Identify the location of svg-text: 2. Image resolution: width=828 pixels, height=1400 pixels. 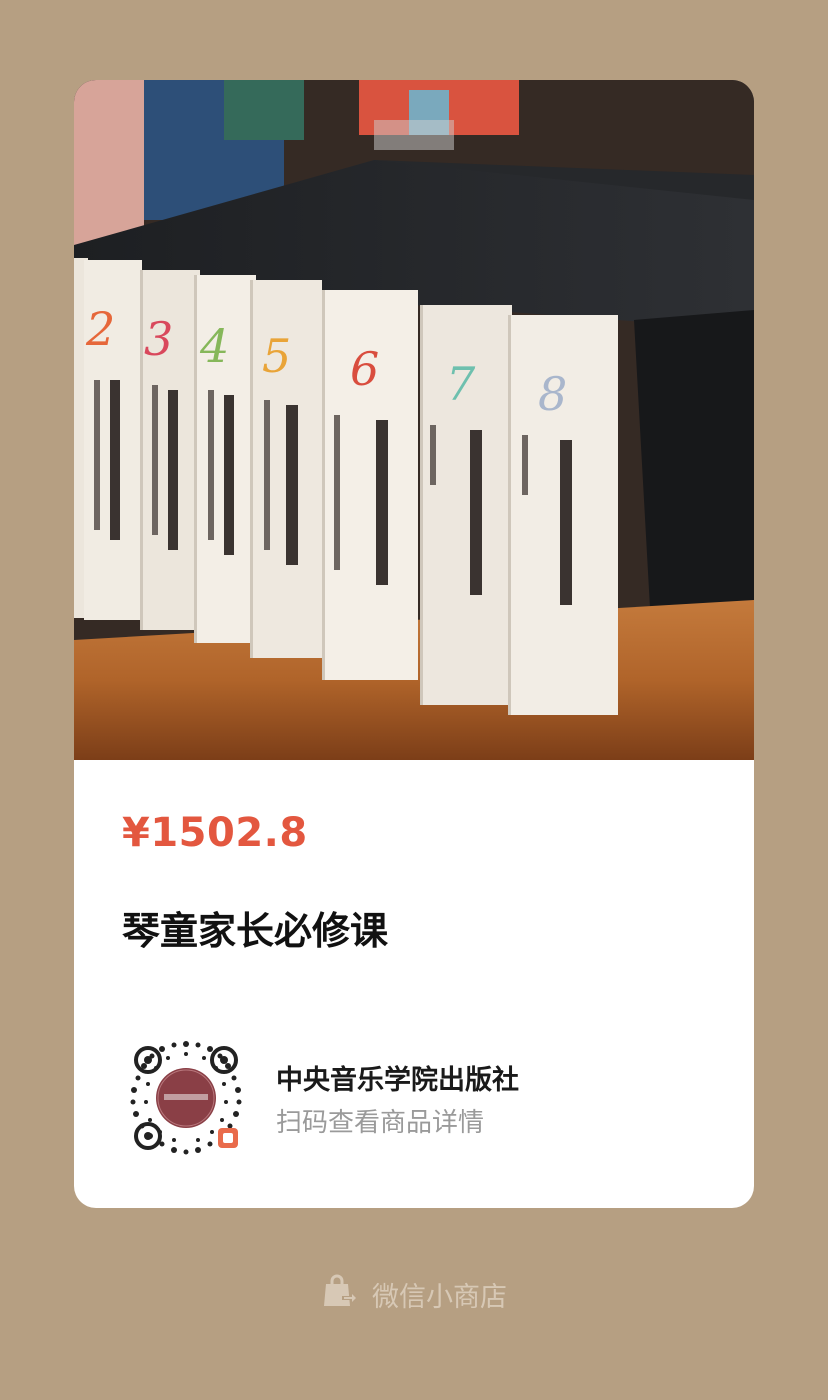
(100, 329).